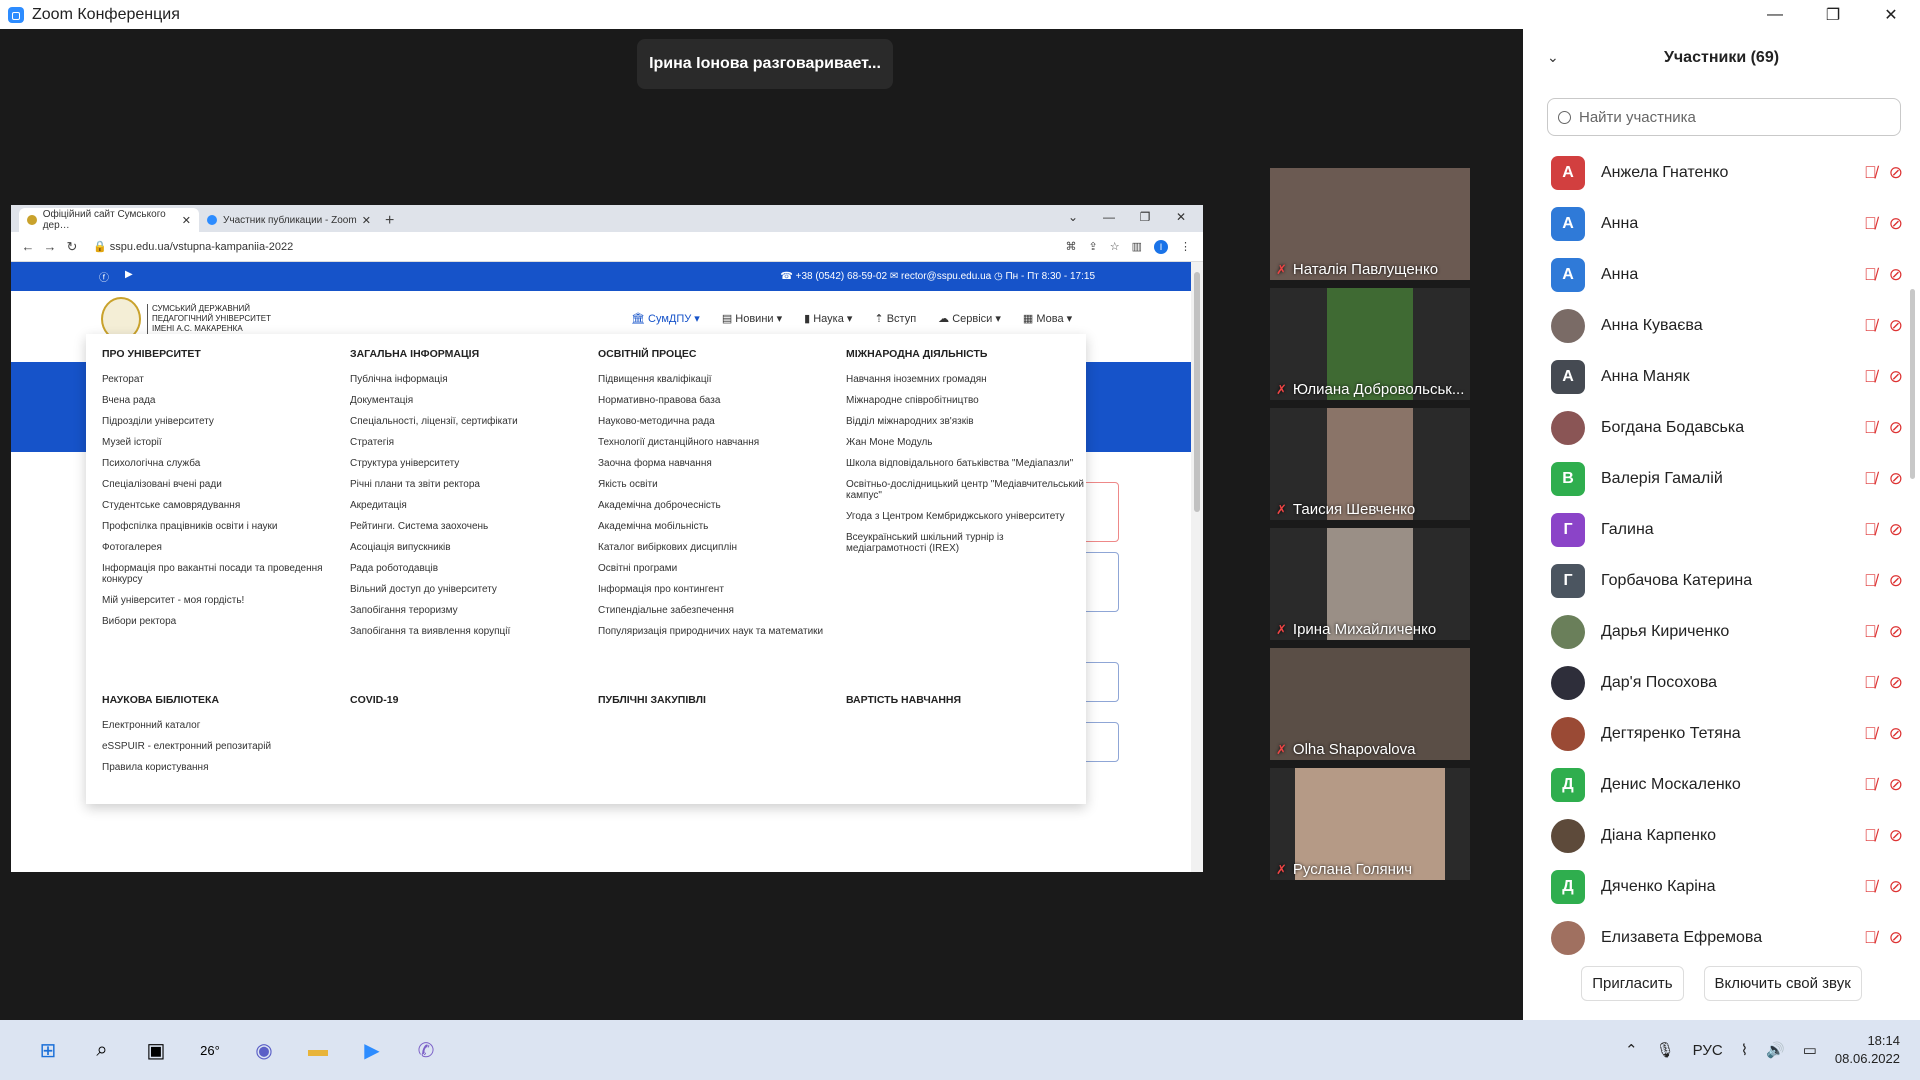 This screenshot has width=1920, height=1080. I want to click on translate-icon: ⌘, so click(1071, 246).